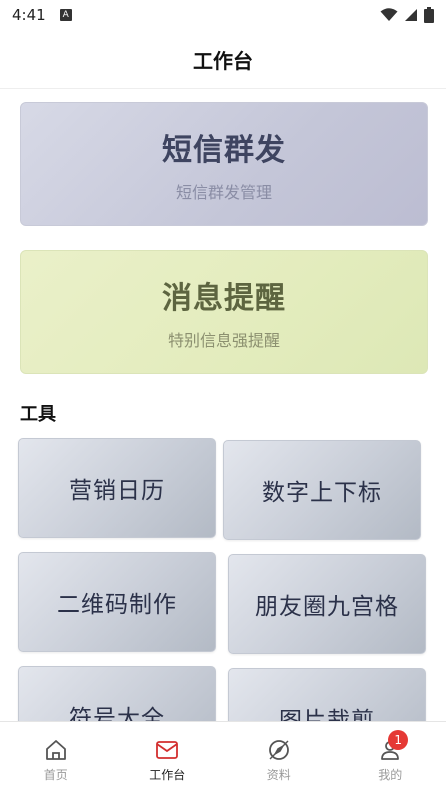 This screenshot has width=446, height=794. Describe the element at coordinates (66, 15) in the screenshot. I see `notification-a-icon: A` at that location.